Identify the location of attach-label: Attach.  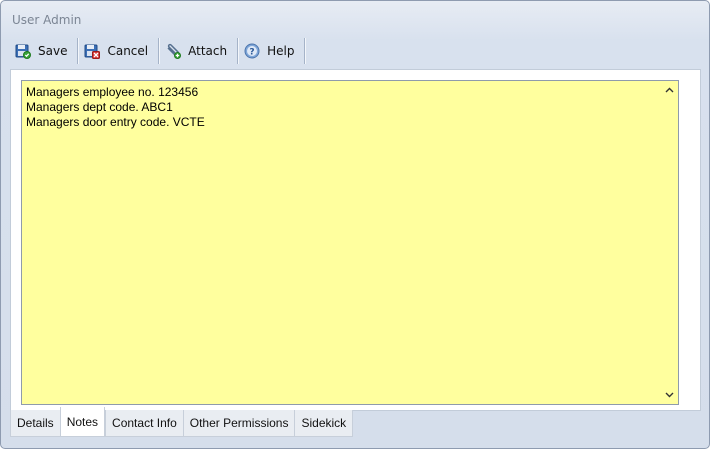
(208, 51).